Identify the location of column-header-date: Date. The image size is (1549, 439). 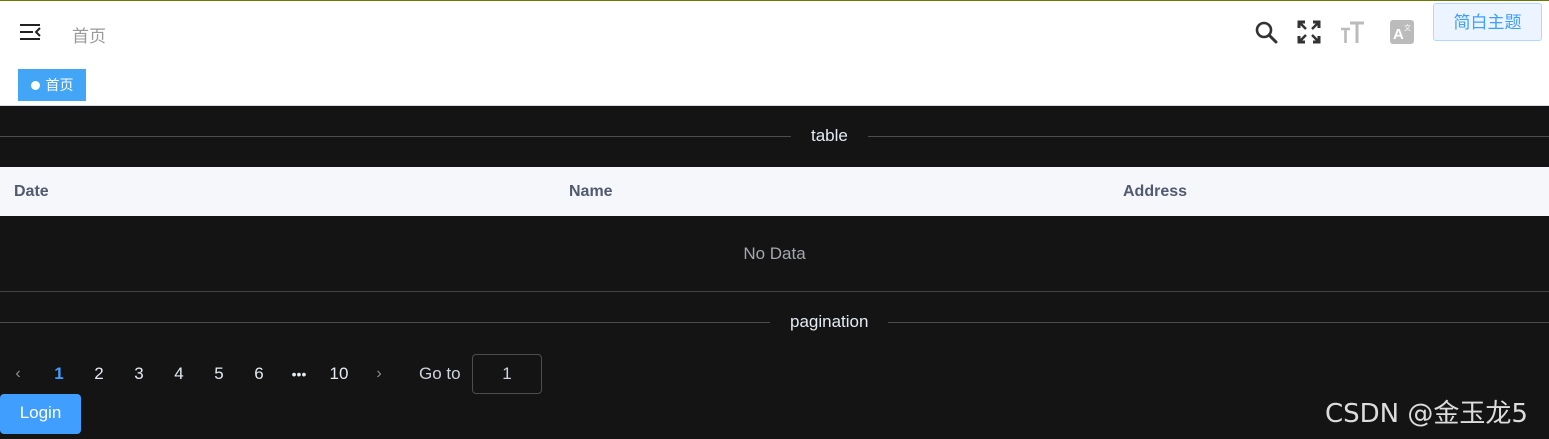
(31, 192).